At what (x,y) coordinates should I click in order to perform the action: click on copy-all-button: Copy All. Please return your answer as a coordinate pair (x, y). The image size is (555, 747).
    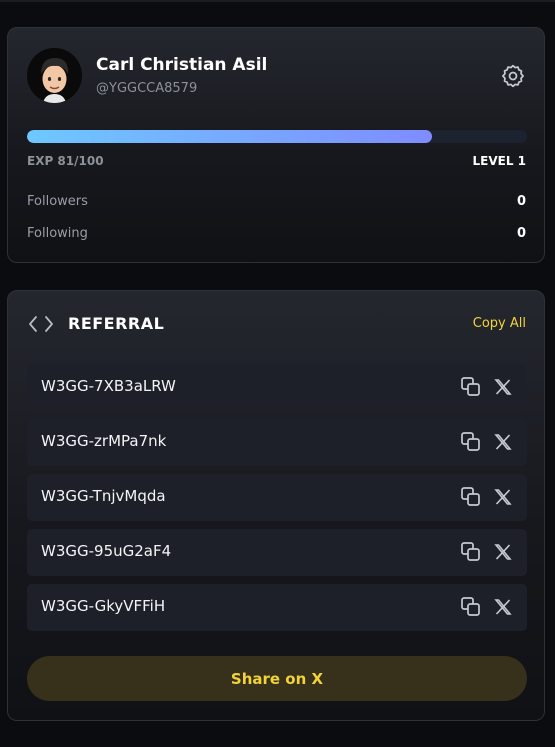
    Looking at the image, I should click on (499, 323).